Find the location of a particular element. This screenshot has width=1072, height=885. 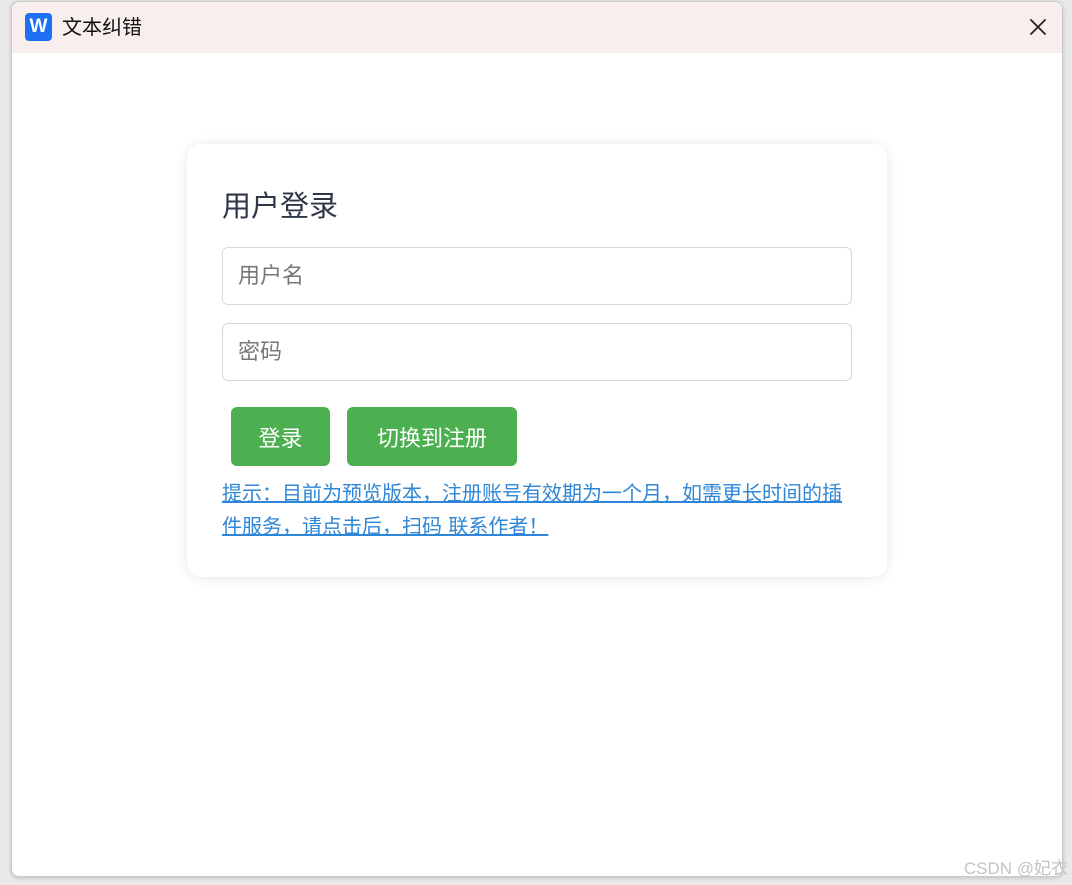

switch-to-register-button: 切换到注册 is located at coordinates (432, 436).